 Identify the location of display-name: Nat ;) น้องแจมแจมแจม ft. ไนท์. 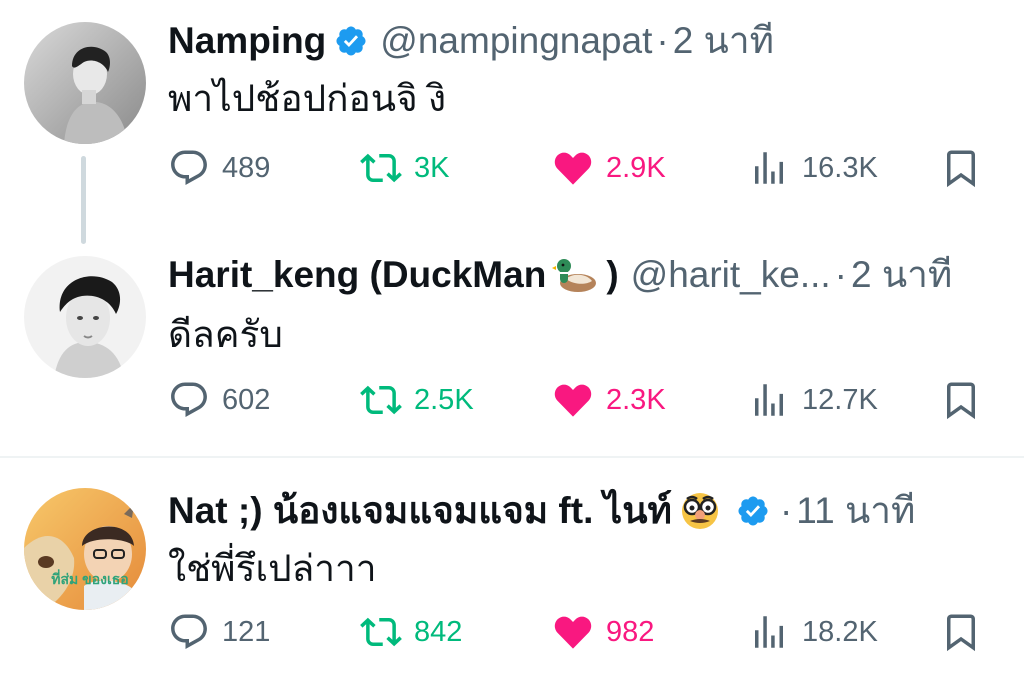
(420, 511).